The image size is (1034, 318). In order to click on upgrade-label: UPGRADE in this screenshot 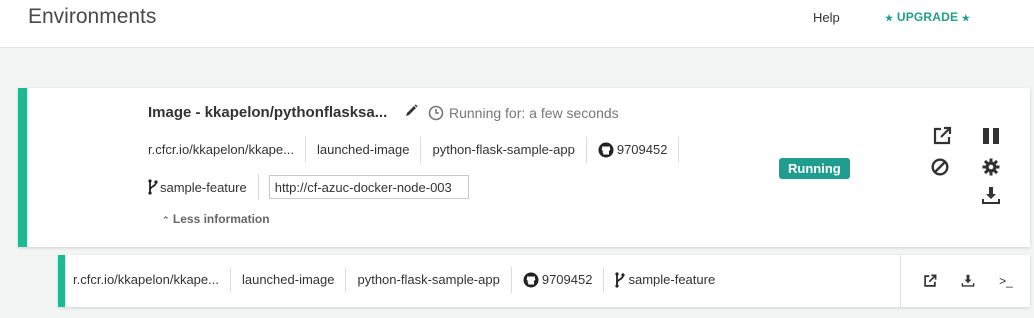, I will do `click(927, 17)`.